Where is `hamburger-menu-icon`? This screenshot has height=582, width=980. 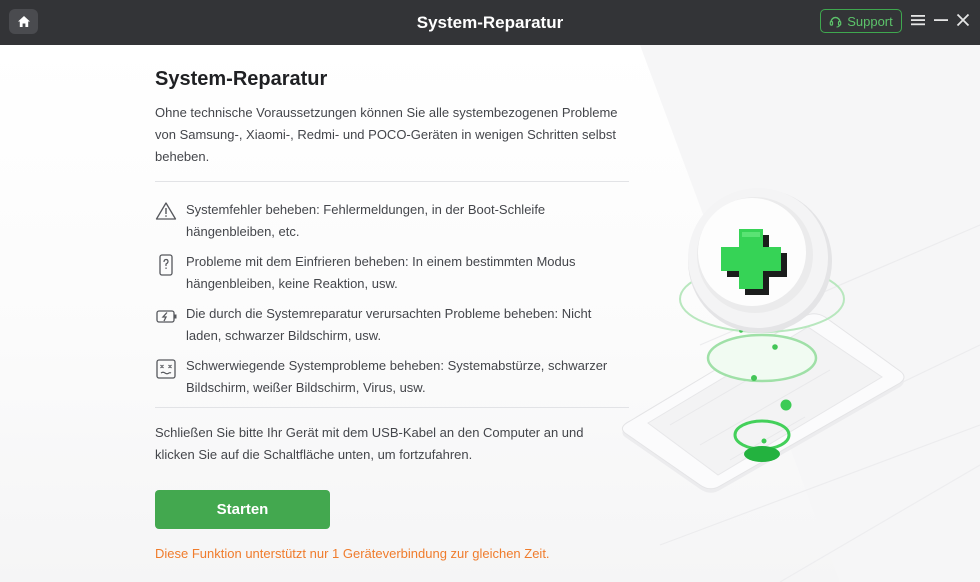
hamburger-menu-icon is located at coordinates (918, 20).